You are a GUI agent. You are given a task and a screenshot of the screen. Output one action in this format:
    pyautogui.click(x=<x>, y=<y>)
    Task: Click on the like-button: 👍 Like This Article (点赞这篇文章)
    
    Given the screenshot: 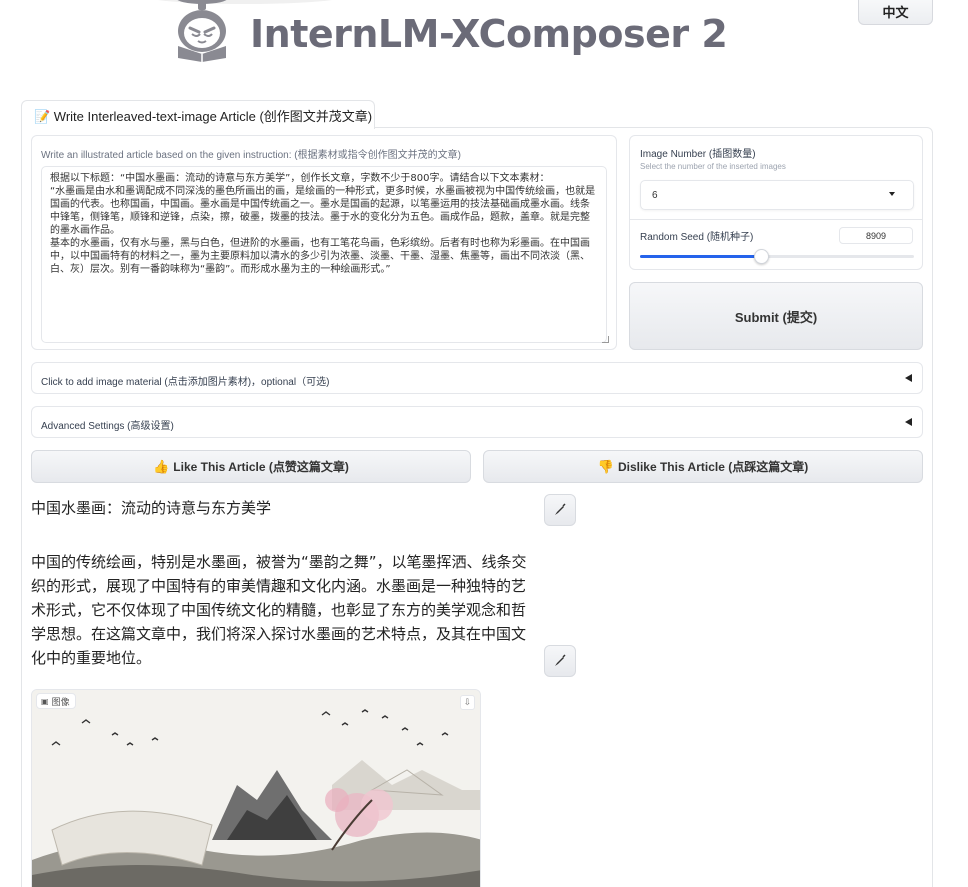 What is the action you would take?
    pyautogui.click(x=251, y=466)
    